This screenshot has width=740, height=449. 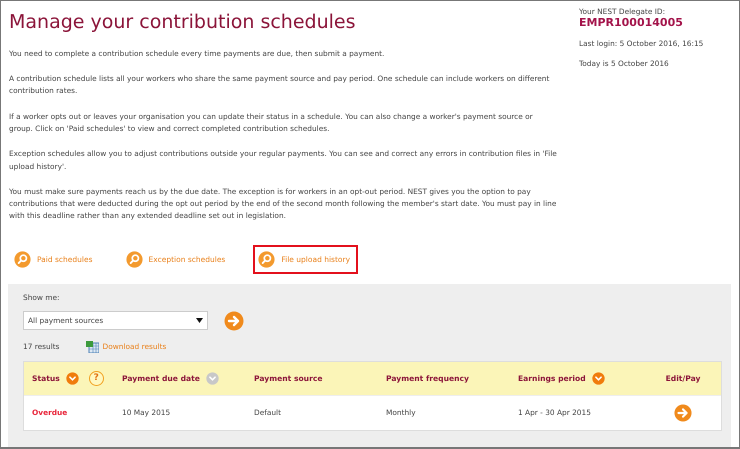 I want to click on delegate-id: EMPR100014005, so click(x=631, y=23).